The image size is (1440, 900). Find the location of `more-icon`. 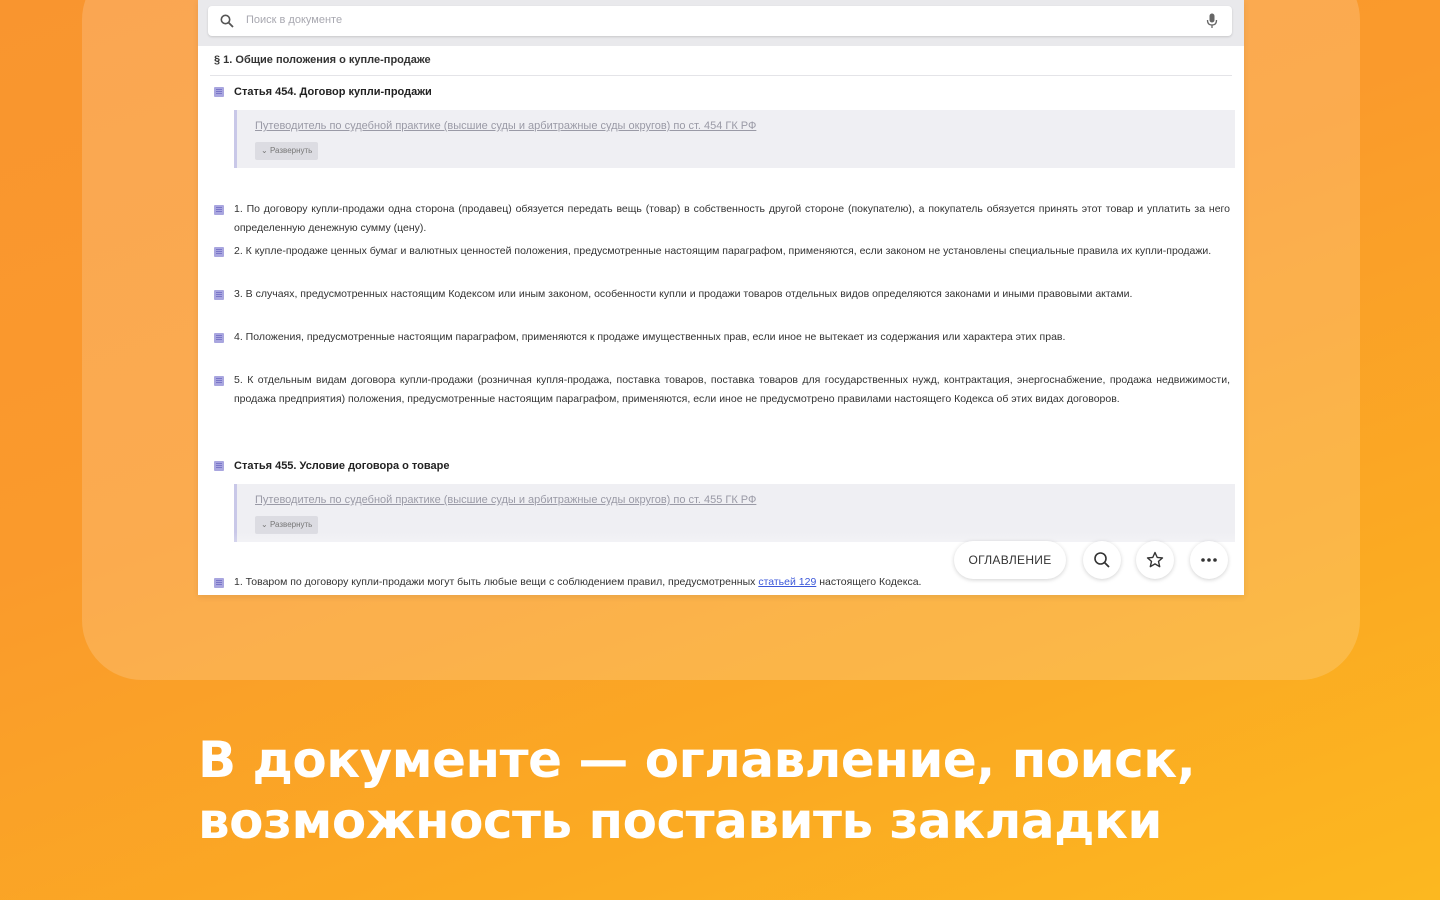

more-icon is located at coordinates (1209, 560).